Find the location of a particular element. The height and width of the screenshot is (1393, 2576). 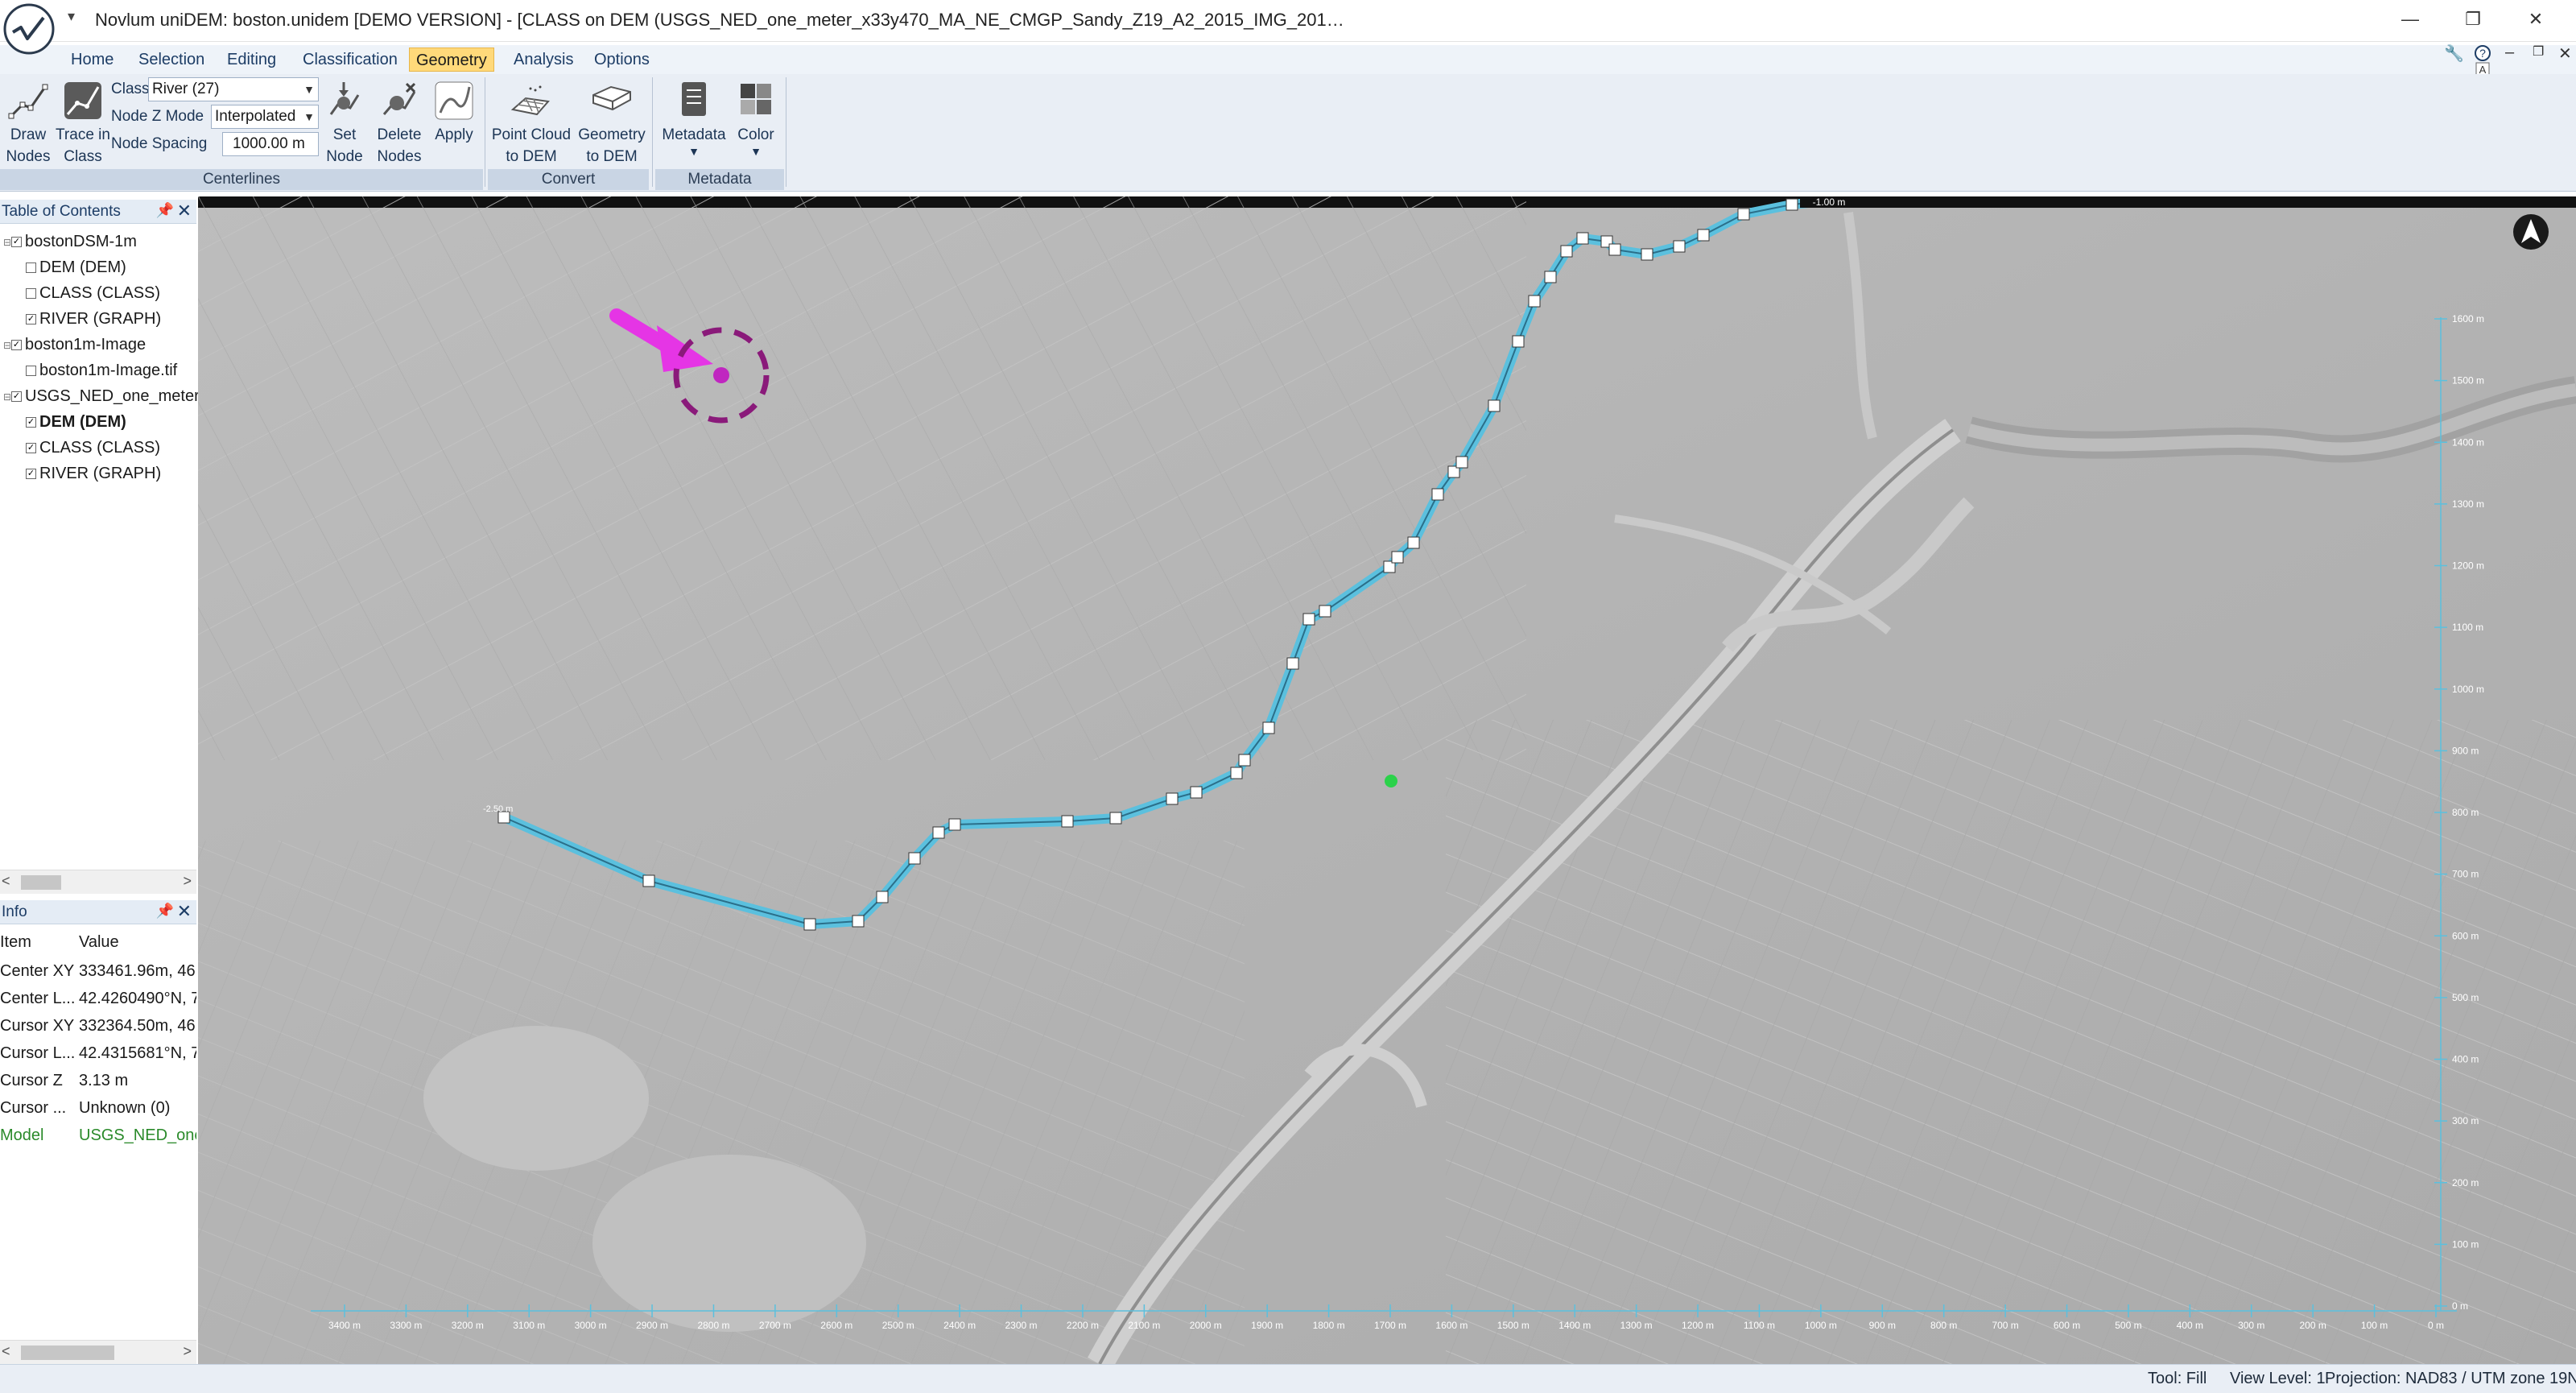

metadata-button: Metadata ▼ is located at coordinates (694, 118).